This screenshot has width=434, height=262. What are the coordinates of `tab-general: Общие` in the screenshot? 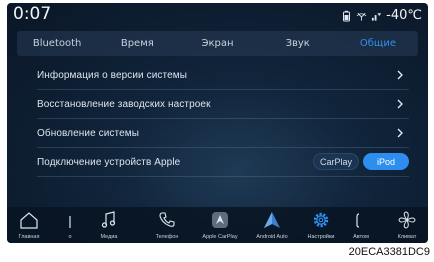 It's located at (378, 43).